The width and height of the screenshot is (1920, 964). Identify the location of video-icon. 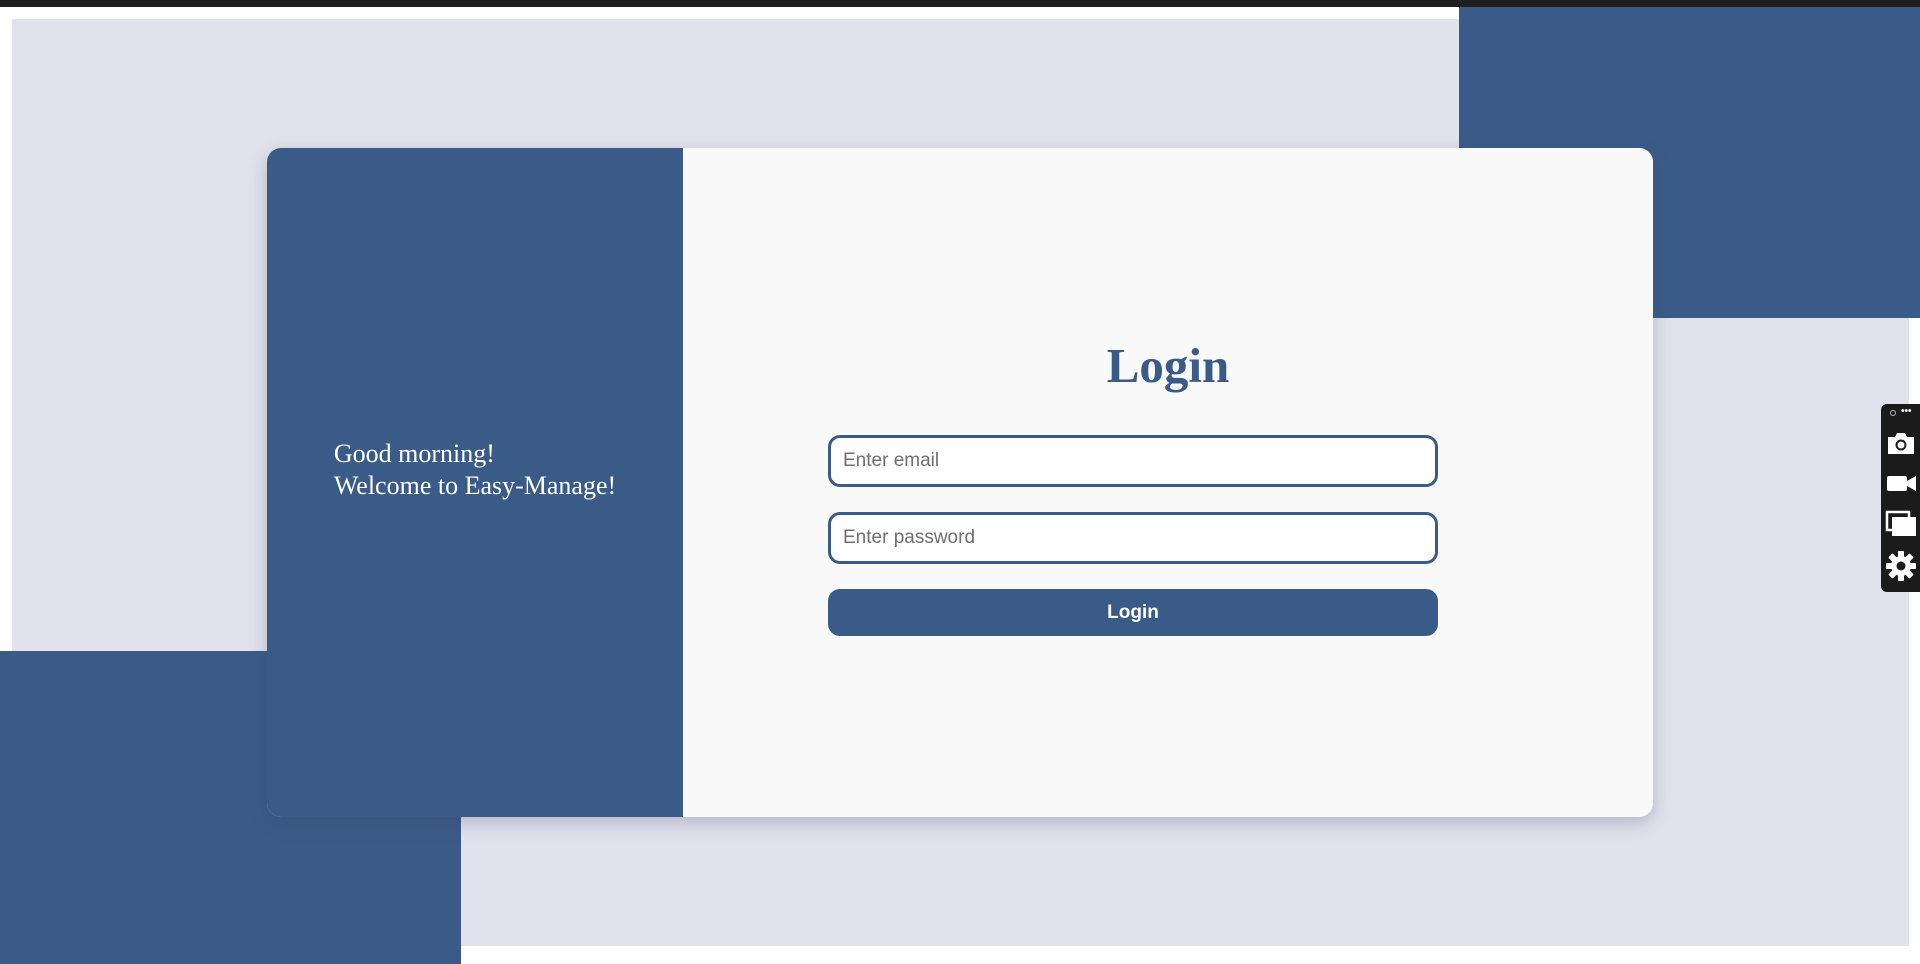
(1901, 484).